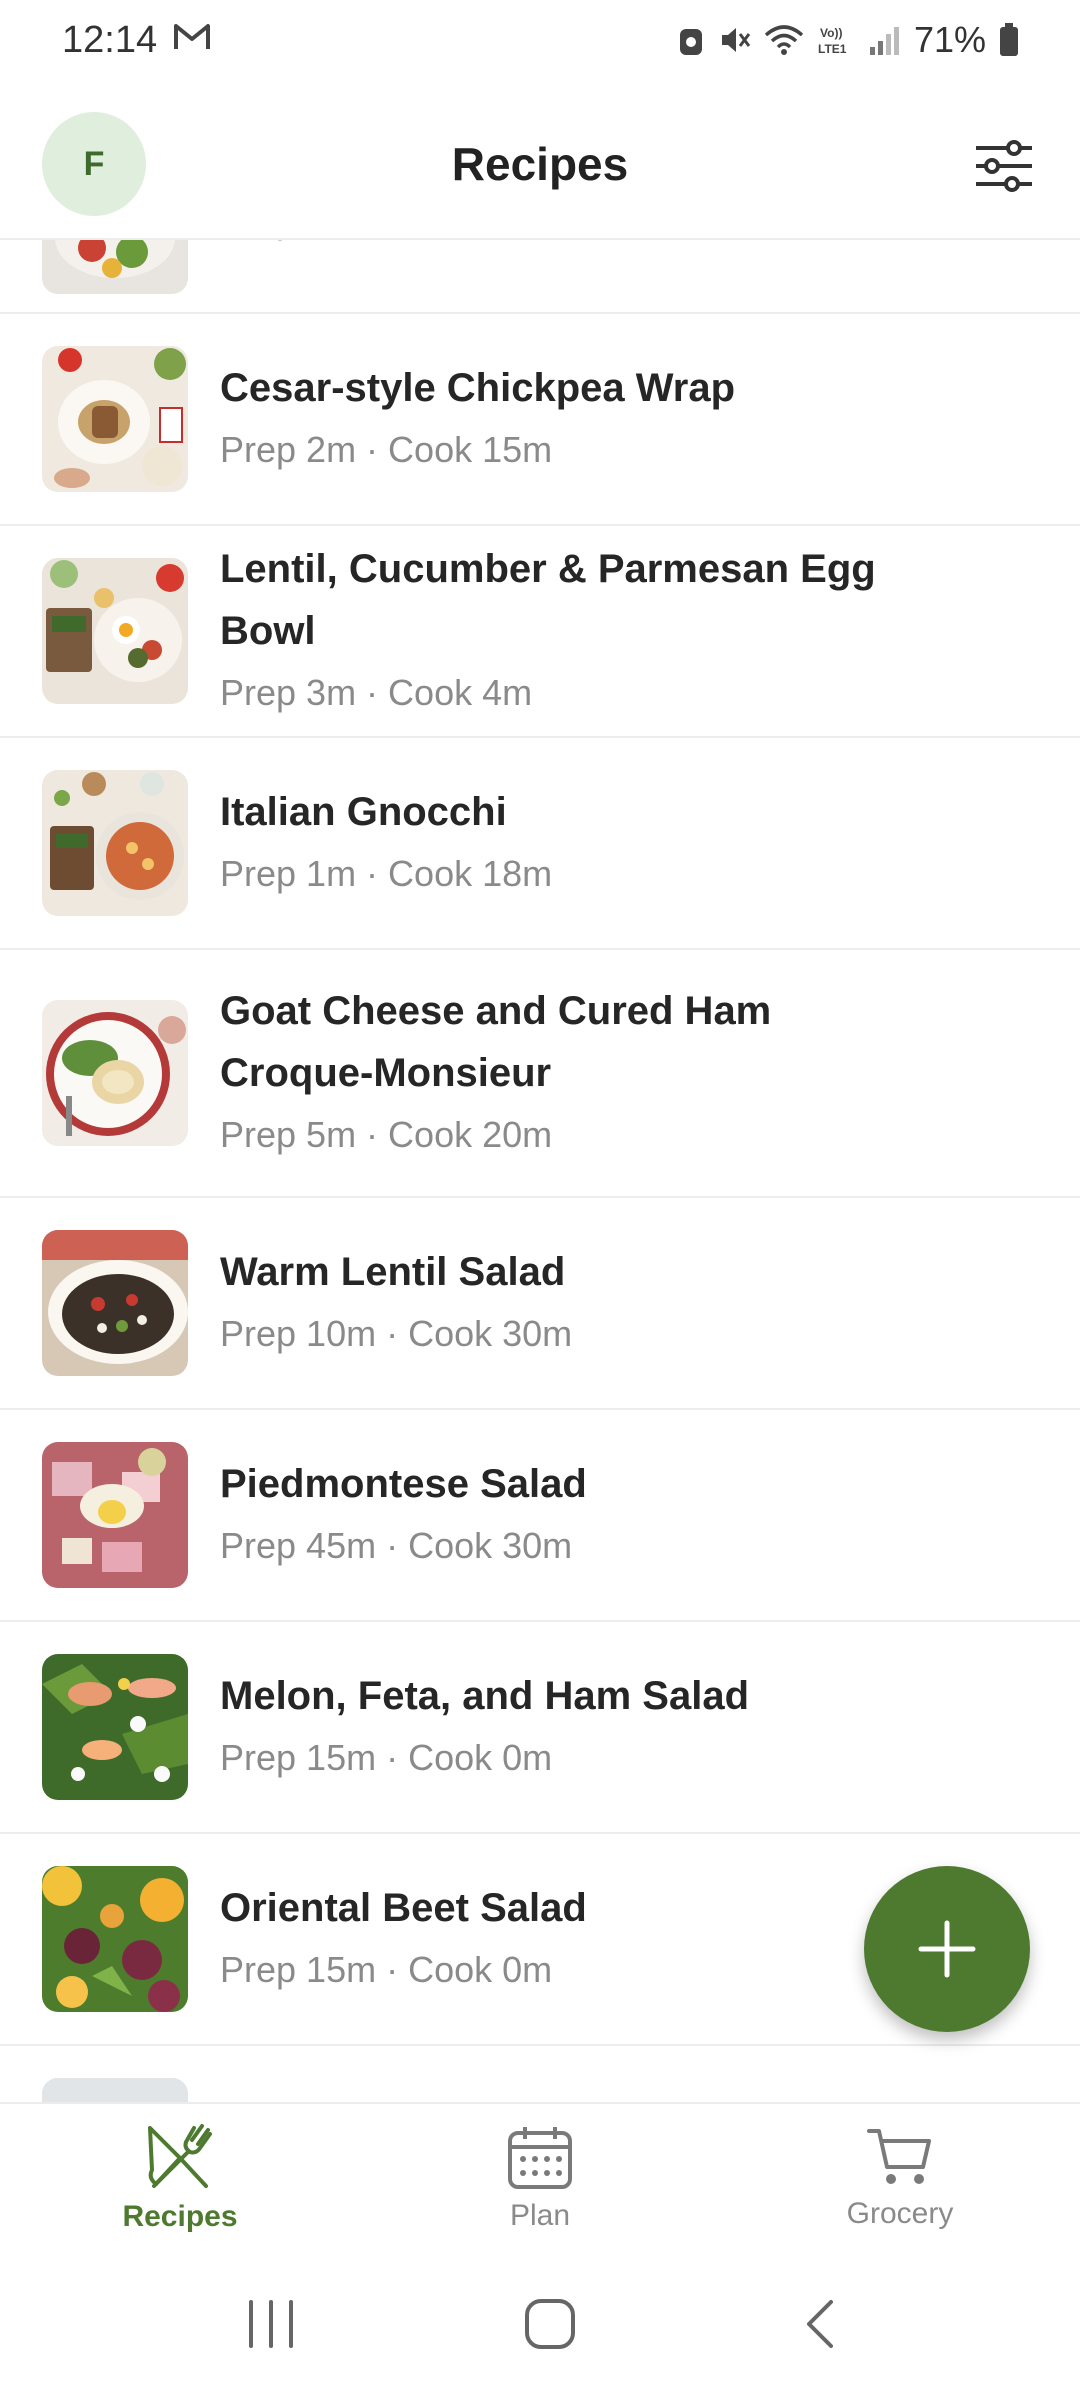 This screenshot has height=2400, width=1080. What do you see at coordinates (403, 1939) in the screenshot?
I see `recipe-text: Oriental Beet Salad Prep 15m · Cook 0m` at bounding box center [403, 1939].